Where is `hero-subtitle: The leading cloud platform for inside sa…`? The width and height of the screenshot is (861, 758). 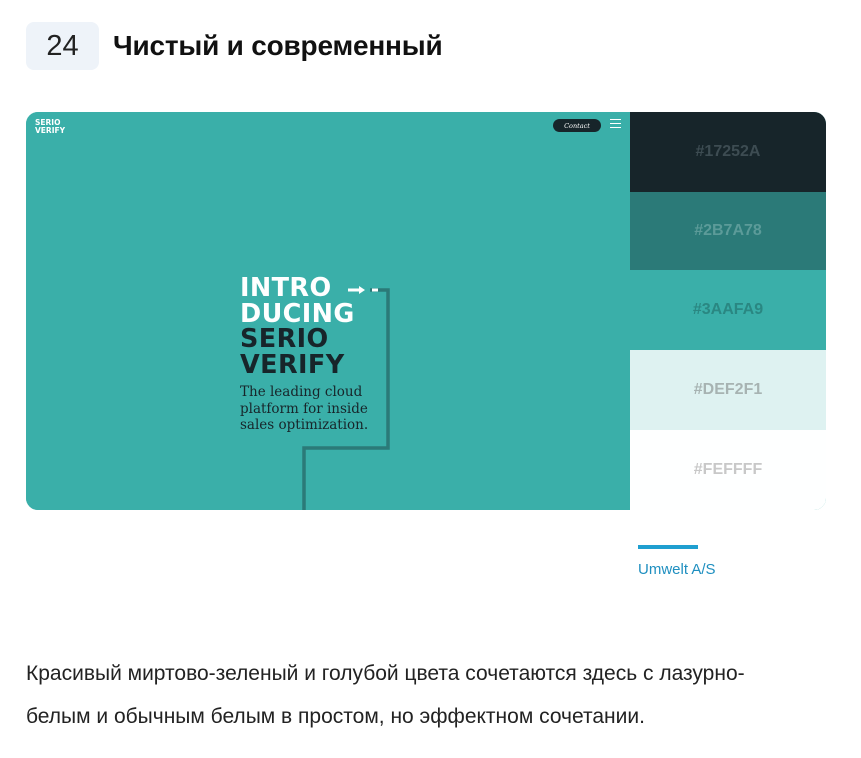 hero-subtitle: The leading cloud platform for inside sa… is located at coordinates (304, 409).